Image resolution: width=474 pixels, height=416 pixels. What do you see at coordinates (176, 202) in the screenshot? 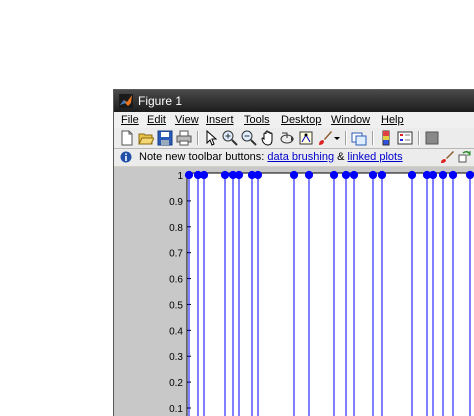
I see `y-tick-label: 0.9` at bounding box center [176, 202].